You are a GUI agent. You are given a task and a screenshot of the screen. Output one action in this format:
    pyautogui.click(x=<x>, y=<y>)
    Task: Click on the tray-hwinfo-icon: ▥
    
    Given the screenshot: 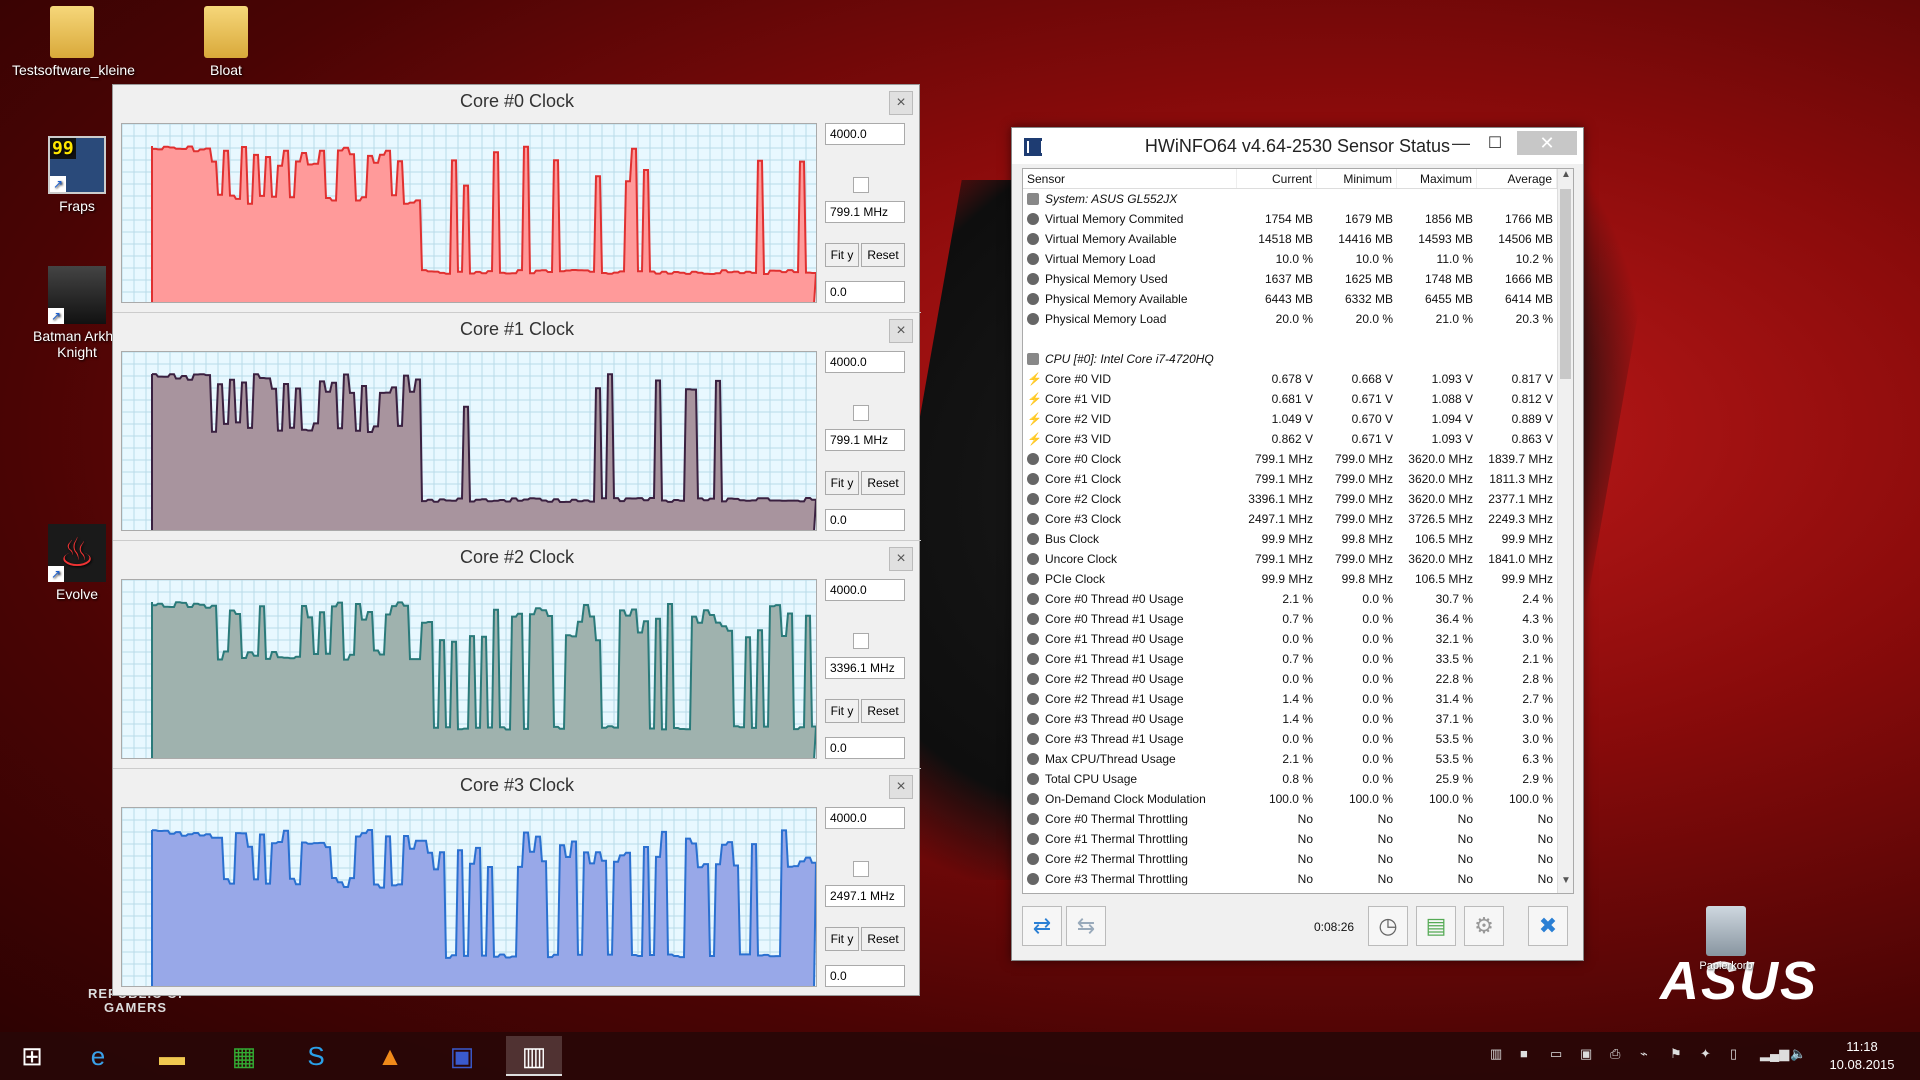 What is the action you would take?
    pyautogui.click(x=1496, y=1056)
    